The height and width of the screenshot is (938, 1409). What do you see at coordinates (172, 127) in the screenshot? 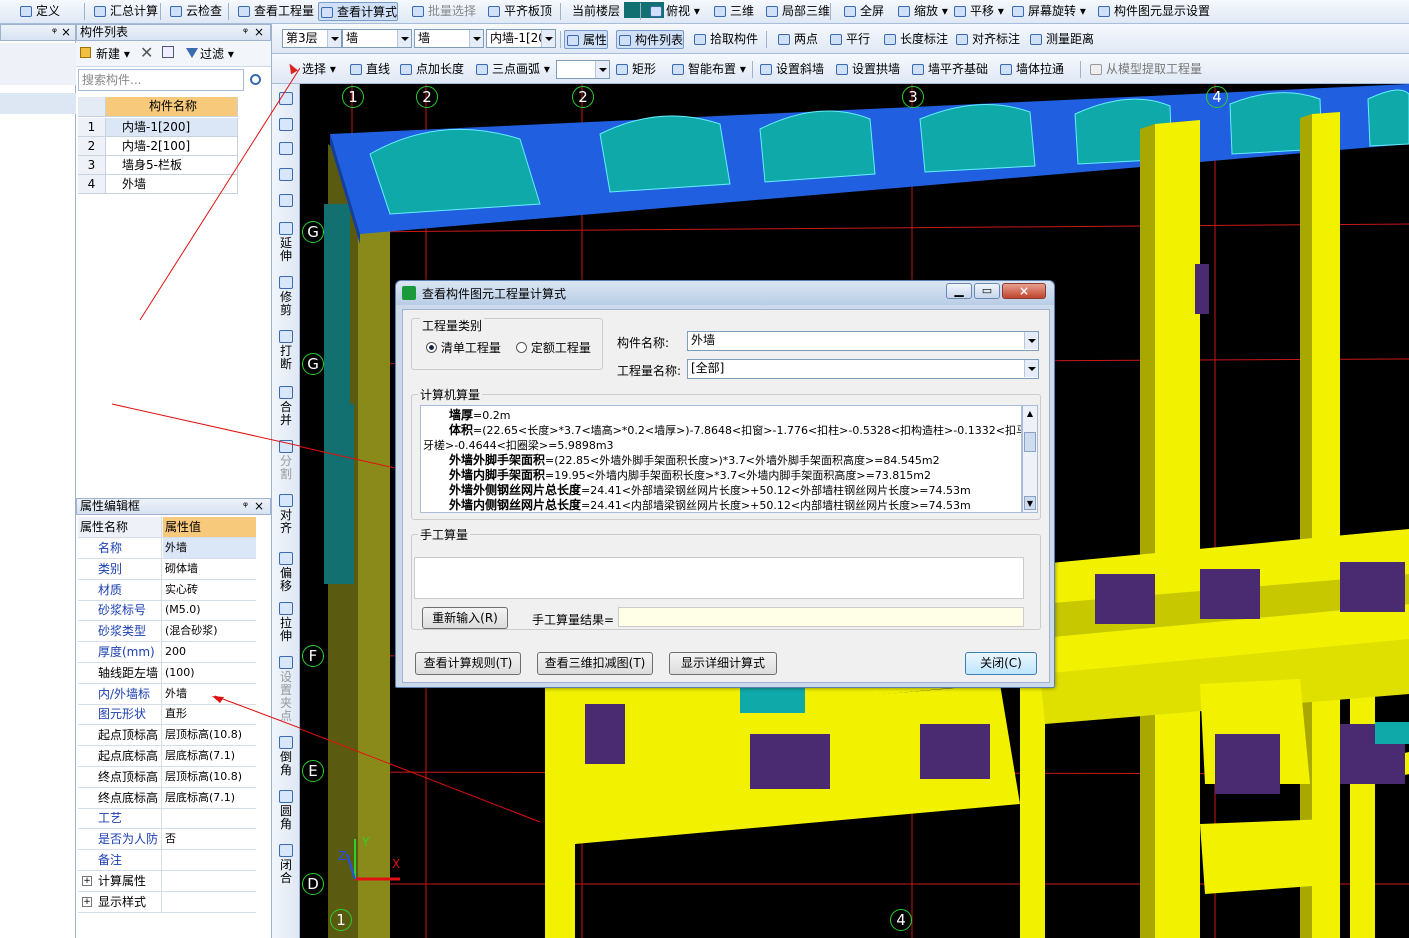
I see `component-name-cell: 内墙-1[200]` at bounding box center [172, 127].